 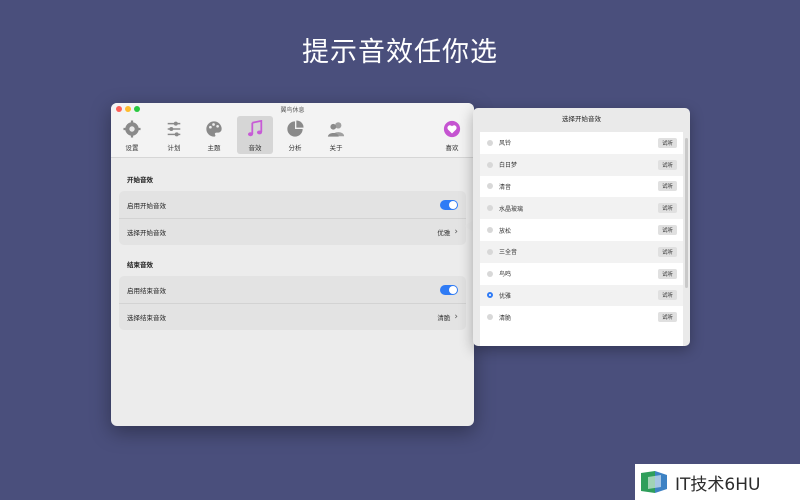 I want to click on sound-name: 风铃, so click(x=505, y=144).